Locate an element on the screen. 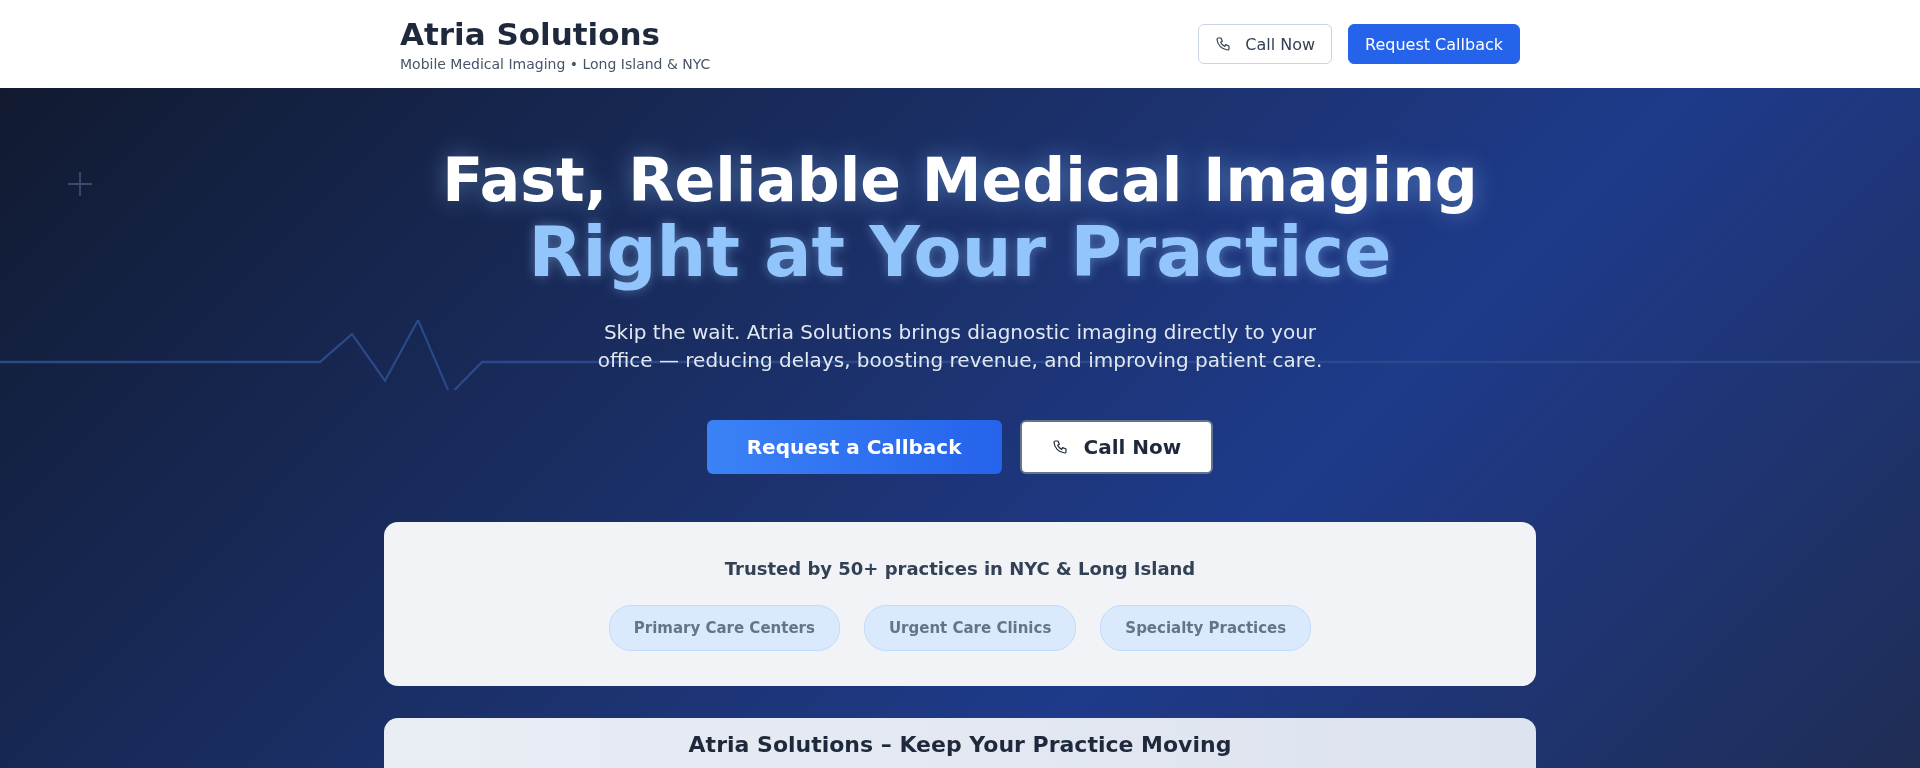 This screenshot has width=1920, height=768. brand-tagline: Mobile Medical Imaging • Long Island & NYC is located at coordinates (555, 64).